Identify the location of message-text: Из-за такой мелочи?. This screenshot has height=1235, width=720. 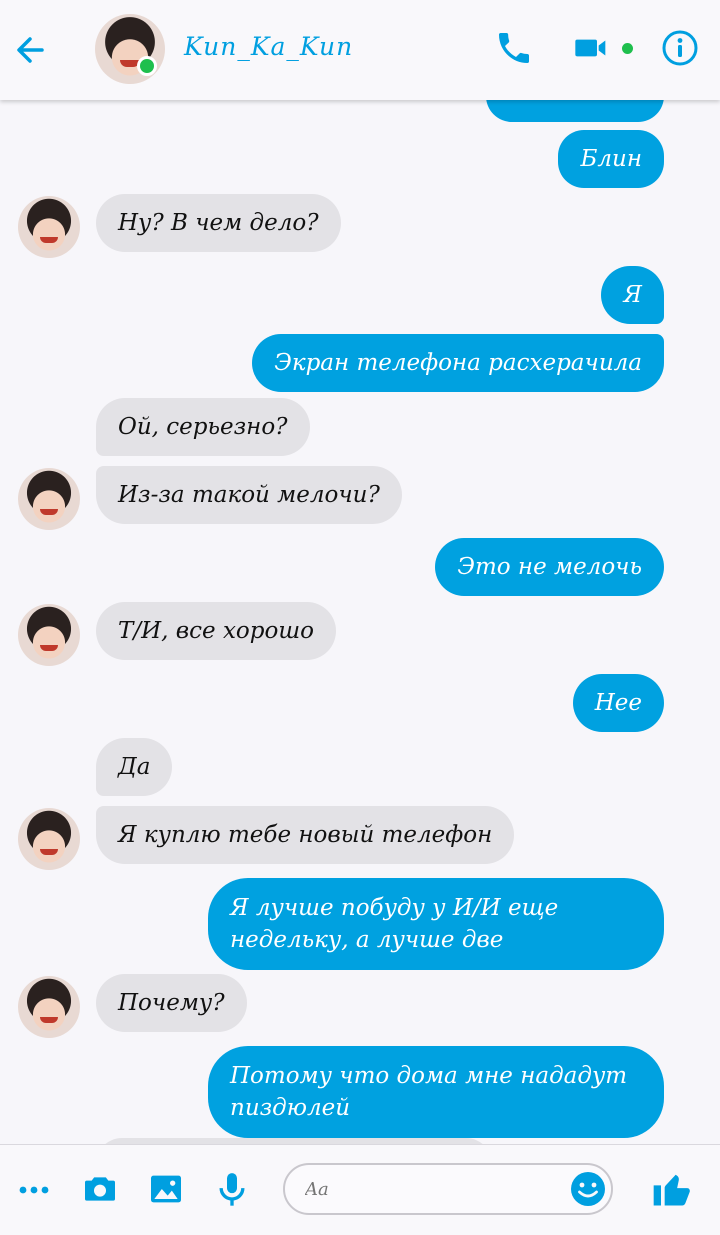
(249, 495).